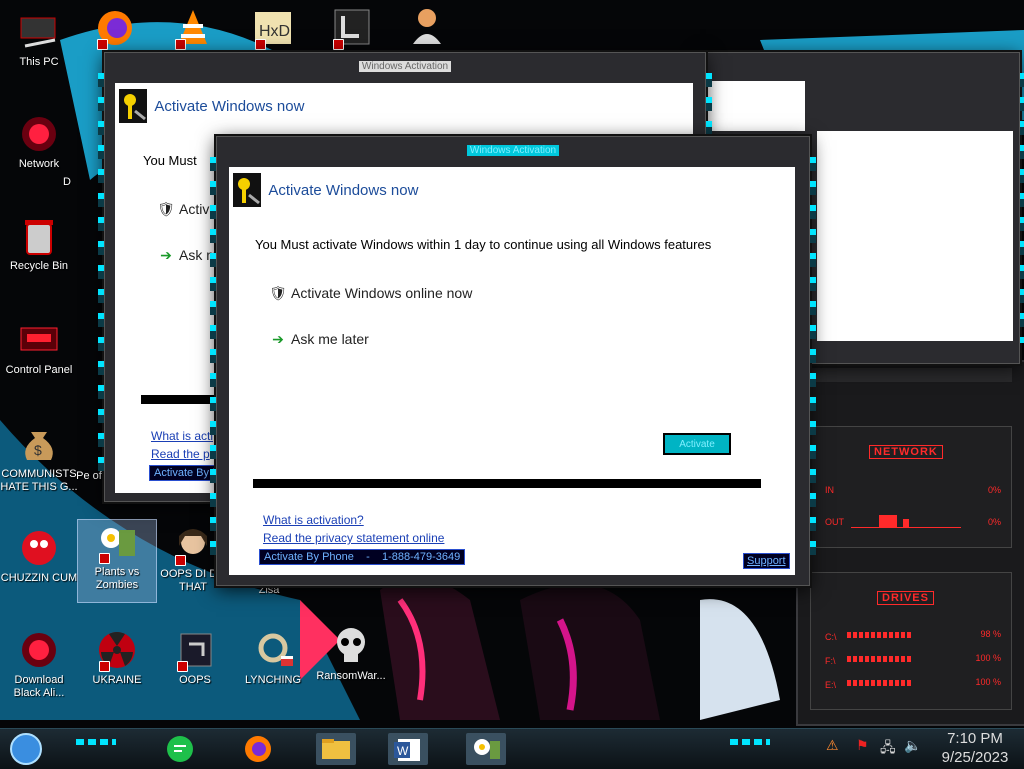  I want to click on activate-online-option: 🛡 Activ, so click(183, 209).